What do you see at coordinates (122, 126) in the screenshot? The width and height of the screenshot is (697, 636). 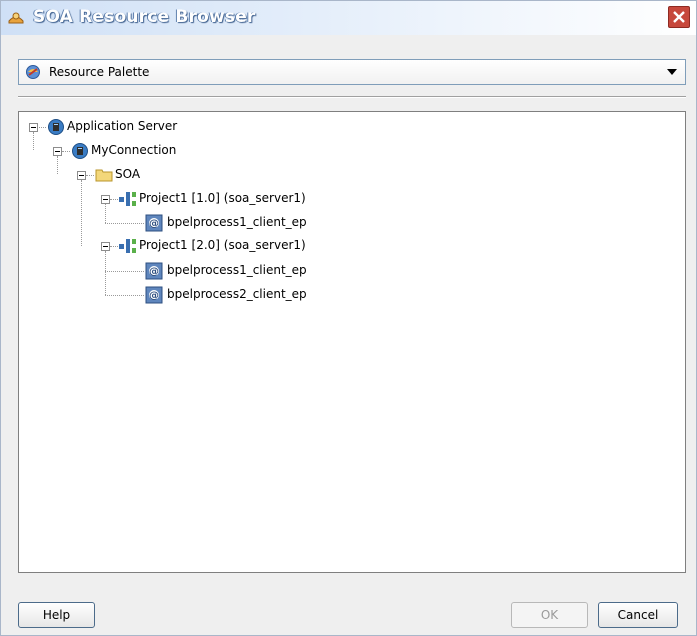 I see `tree-item-application-server: Application Server` at bounding box center [122, 126].